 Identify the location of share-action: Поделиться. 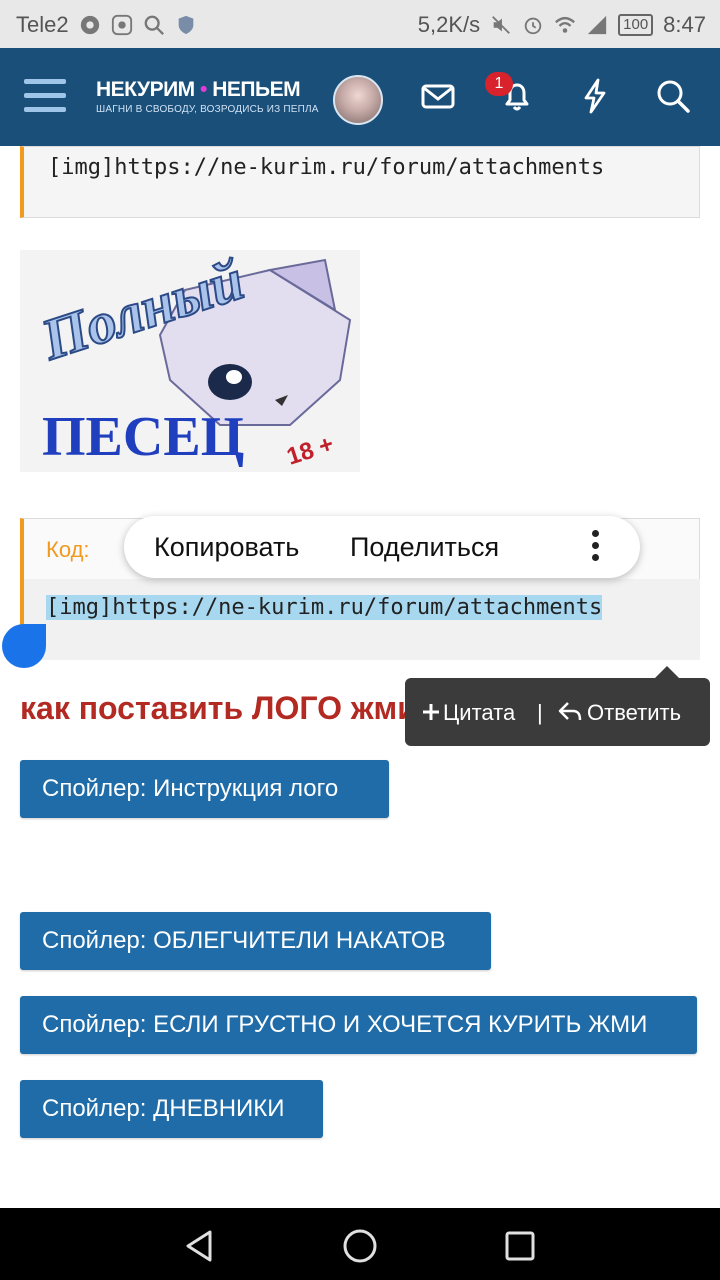
(424, 547).